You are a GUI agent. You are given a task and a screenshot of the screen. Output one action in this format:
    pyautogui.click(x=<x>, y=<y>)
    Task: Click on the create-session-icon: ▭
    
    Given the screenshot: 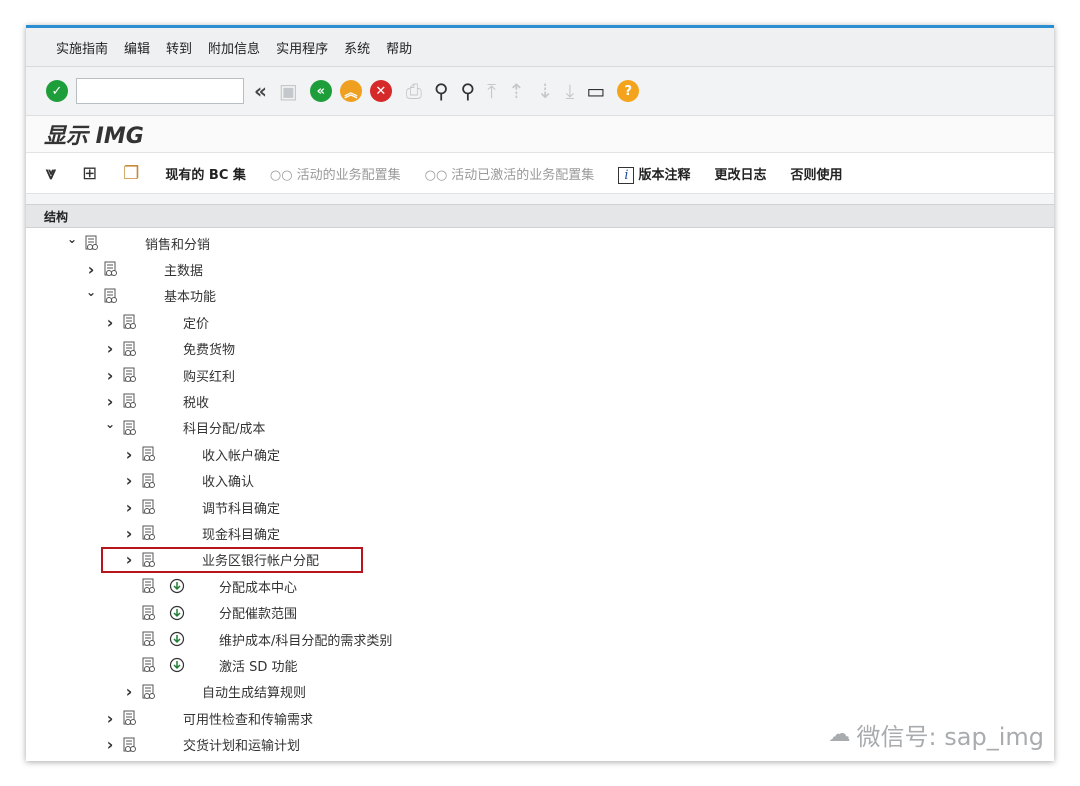 What is the action you would take?
    pyautogui.click(x=595, y=91)
    